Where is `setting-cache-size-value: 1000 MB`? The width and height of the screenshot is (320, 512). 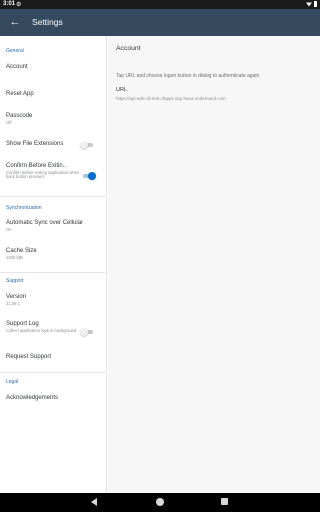 setting-cache-size-value: 1000 MB is located at coordinates (14, 257).